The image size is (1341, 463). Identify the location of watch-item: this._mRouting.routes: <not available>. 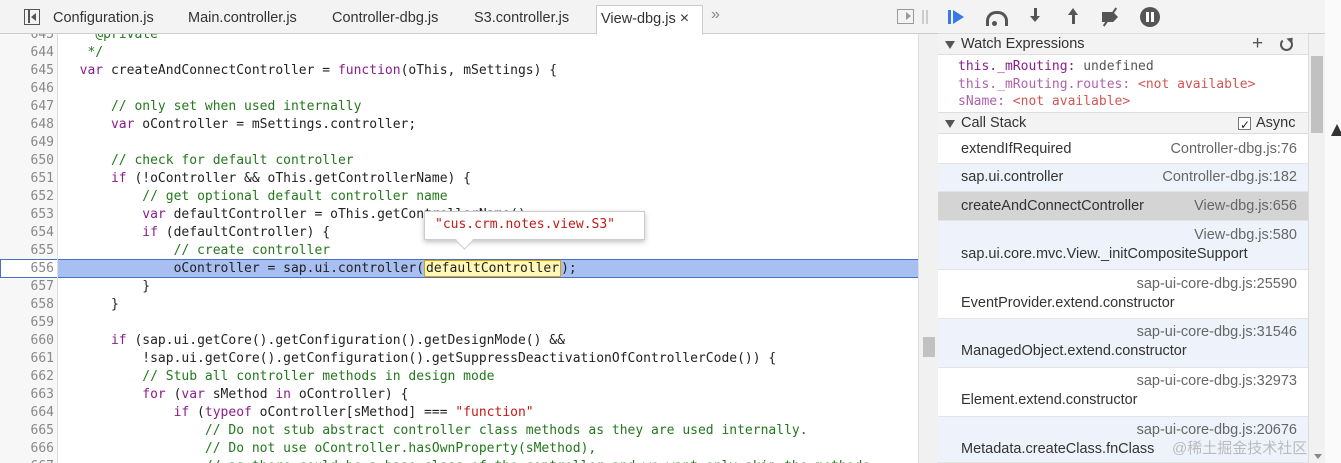
(1106, 84).